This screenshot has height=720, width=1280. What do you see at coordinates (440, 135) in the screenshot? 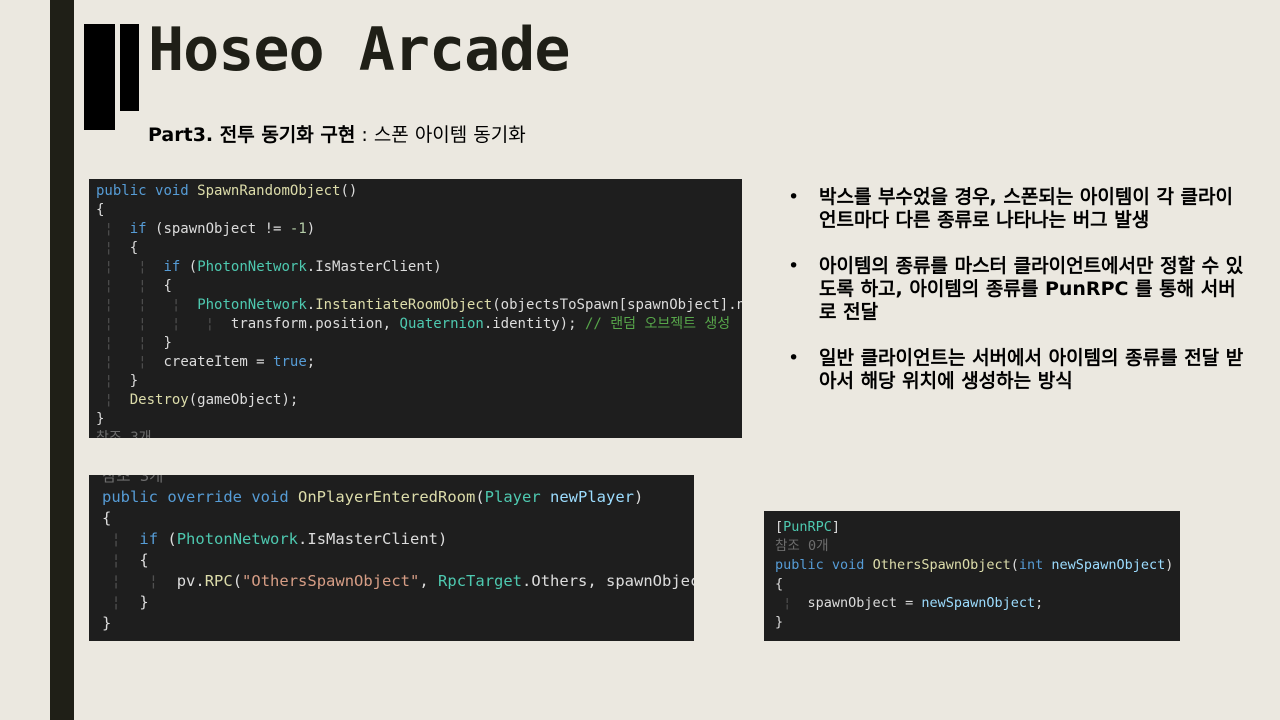
I see `subtitle-rest-part: : 스폰 아이템 동기화` at bounding box center [440, 135].